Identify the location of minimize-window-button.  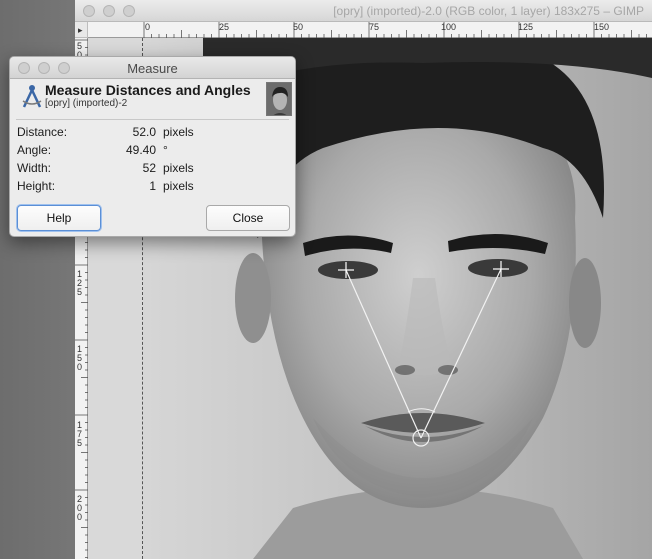
(109, 11).